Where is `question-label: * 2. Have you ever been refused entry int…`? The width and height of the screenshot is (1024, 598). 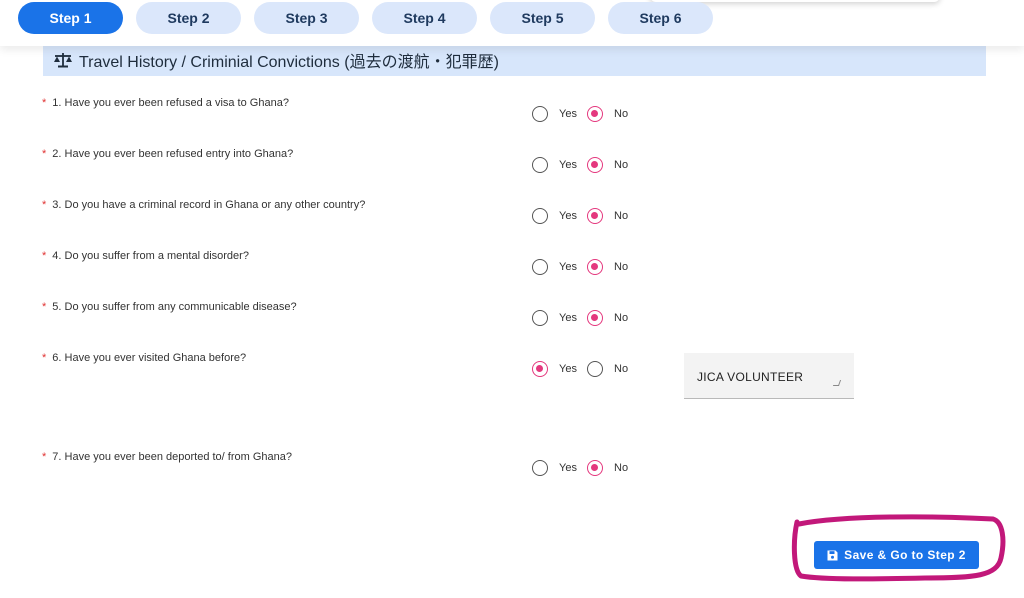
question-label: * 2. Have you ever been refused entry int… is located at coordinates (168, 154).